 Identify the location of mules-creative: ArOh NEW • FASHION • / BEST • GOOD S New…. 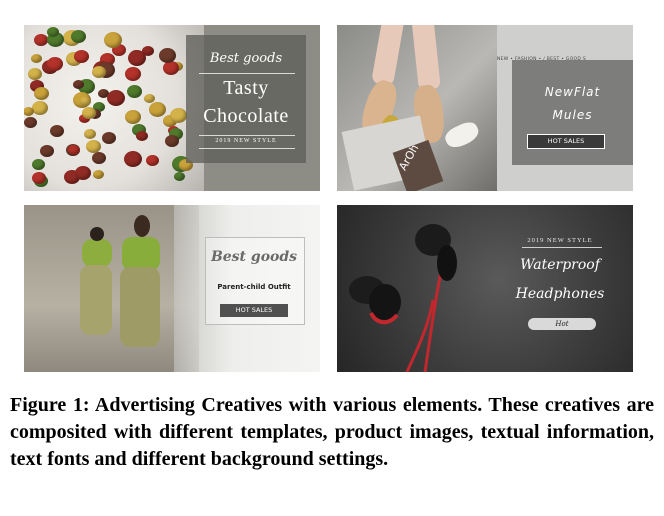
(485, 108).